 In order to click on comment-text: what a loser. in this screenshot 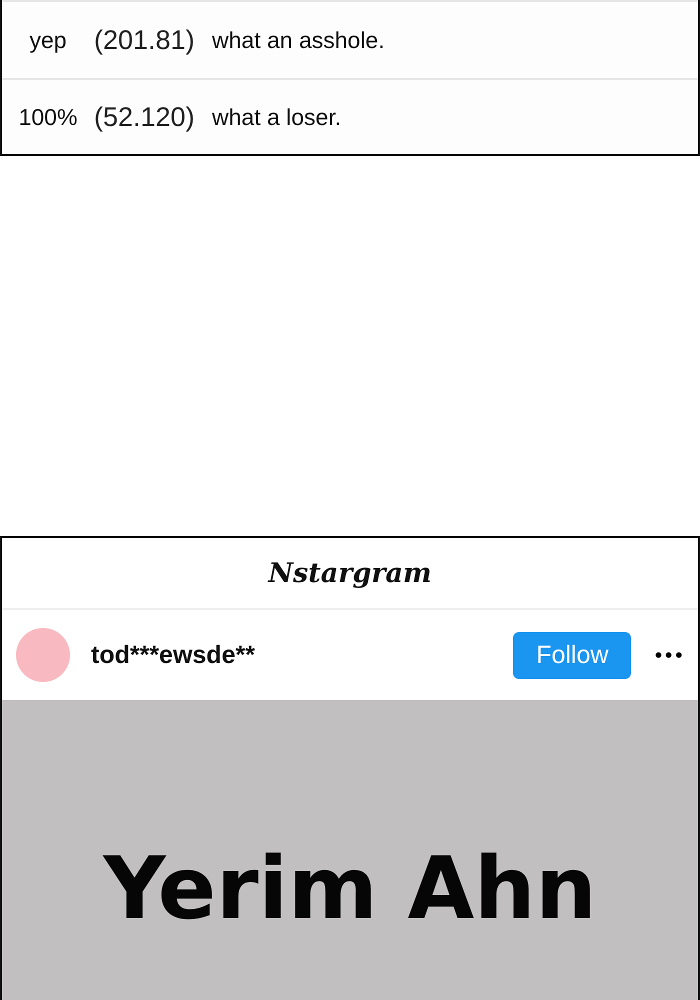, I will do `click(277, 117)`.